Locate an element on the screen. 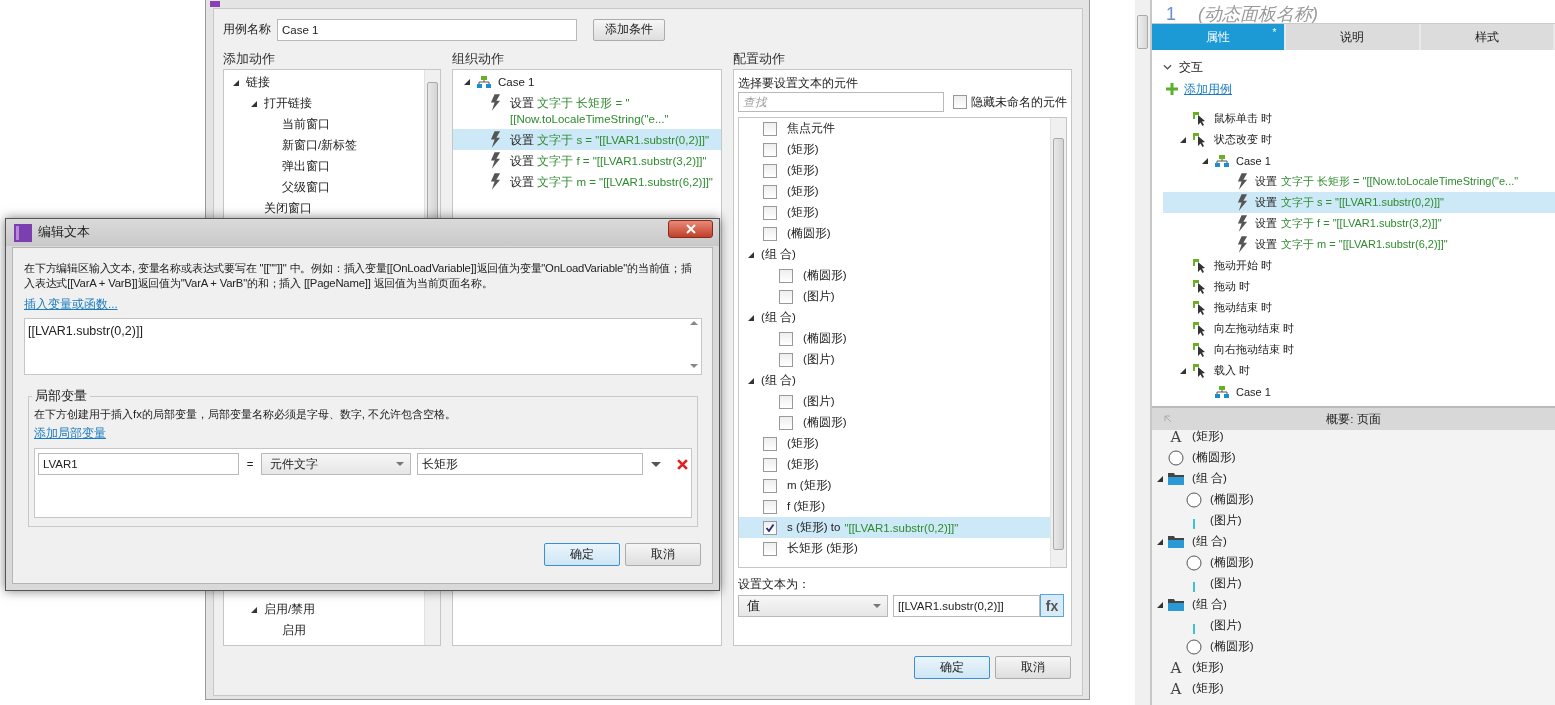 This screenshot has width=1555, height=705. event-row: 拖动开始 时 is located at coordinates (1359, 265).